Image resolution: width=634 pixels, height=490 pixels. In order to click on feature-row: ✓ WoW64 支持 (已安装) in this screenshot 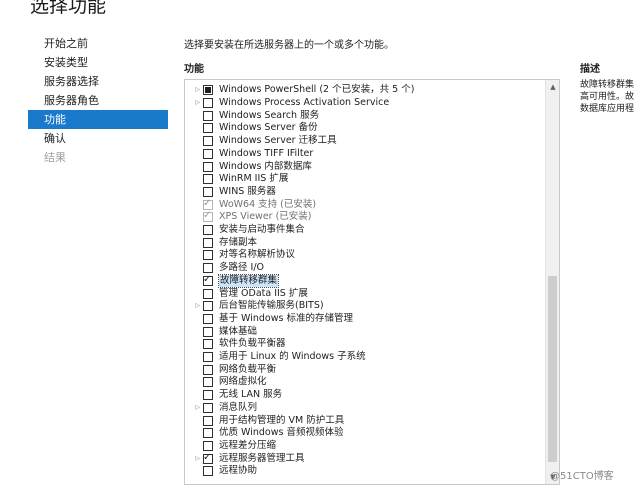, I will do `click(365, 204)`.